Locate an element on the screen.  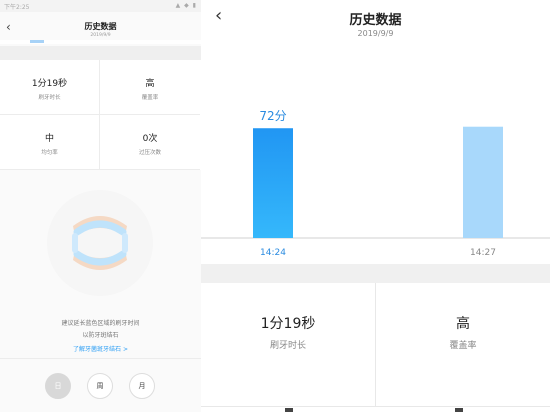
x-tick-14:27: 14:27 is located at coordinates (483, 253).